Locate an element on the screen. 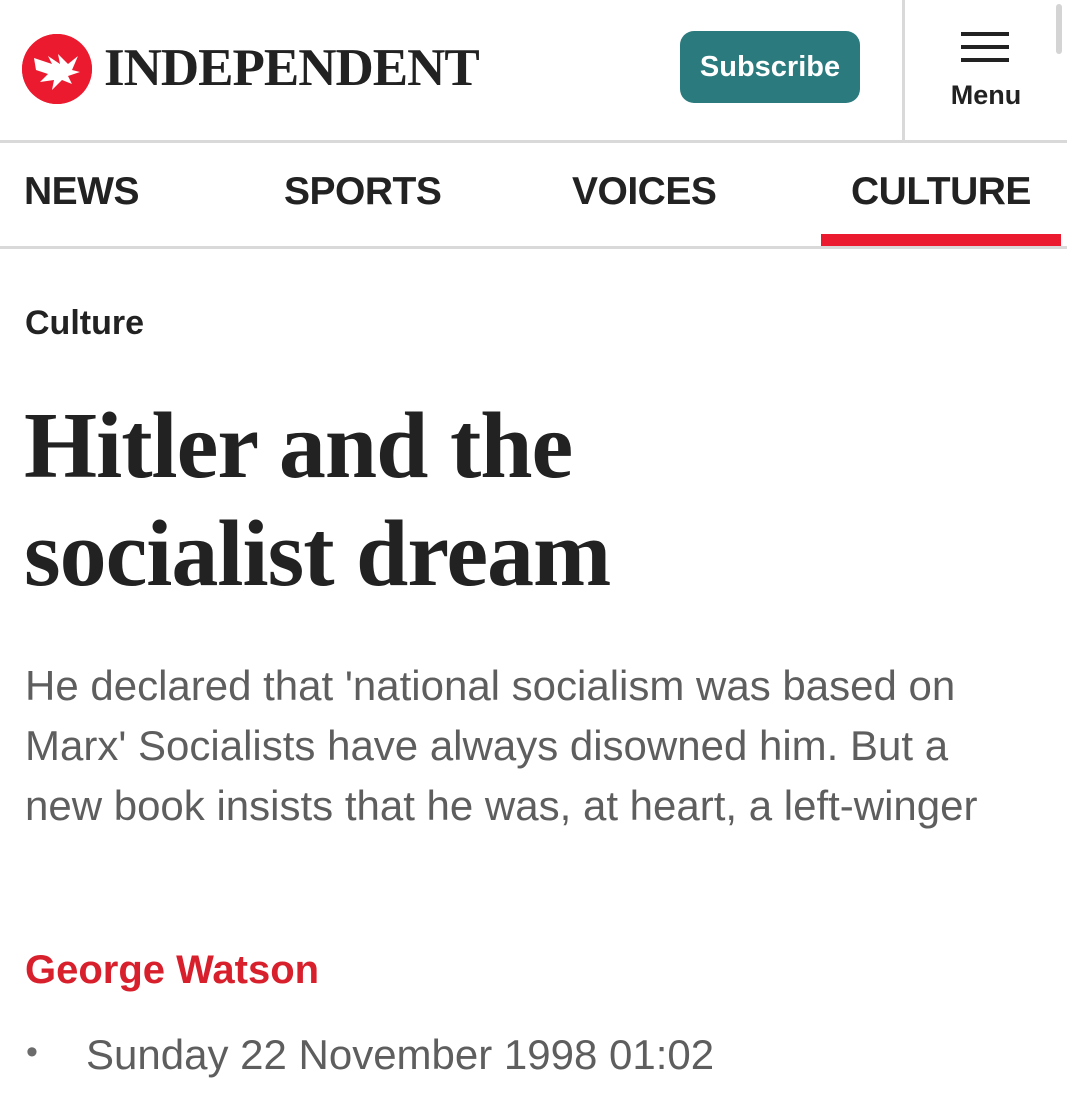  headline-line-1: Hitler and the is located at coordinates (298, 446).